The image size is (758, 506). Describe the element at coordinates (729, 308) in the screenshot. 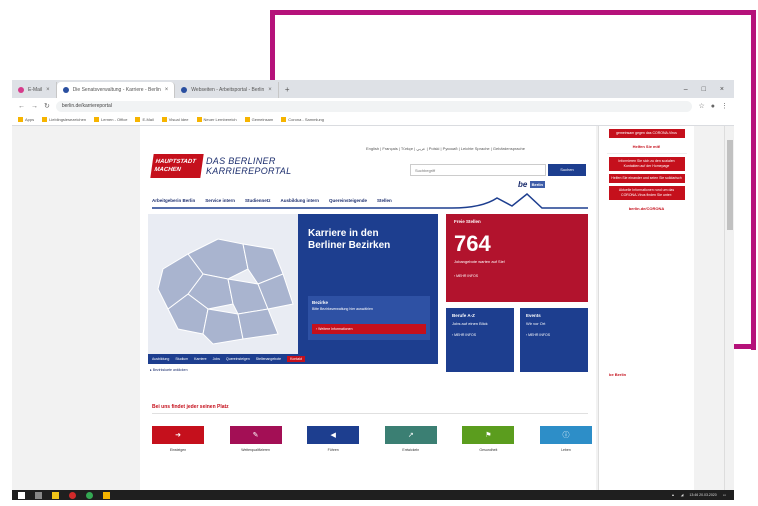

I see `scrollbar` at that location.